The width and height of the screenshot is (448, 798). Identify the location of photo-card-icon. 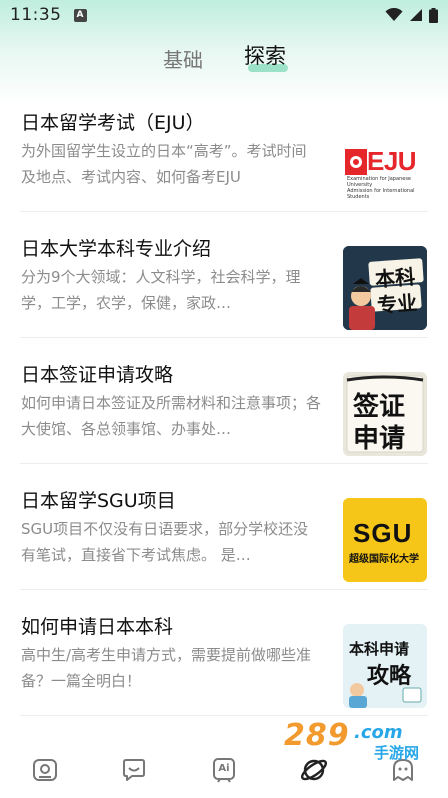
(44, 770).